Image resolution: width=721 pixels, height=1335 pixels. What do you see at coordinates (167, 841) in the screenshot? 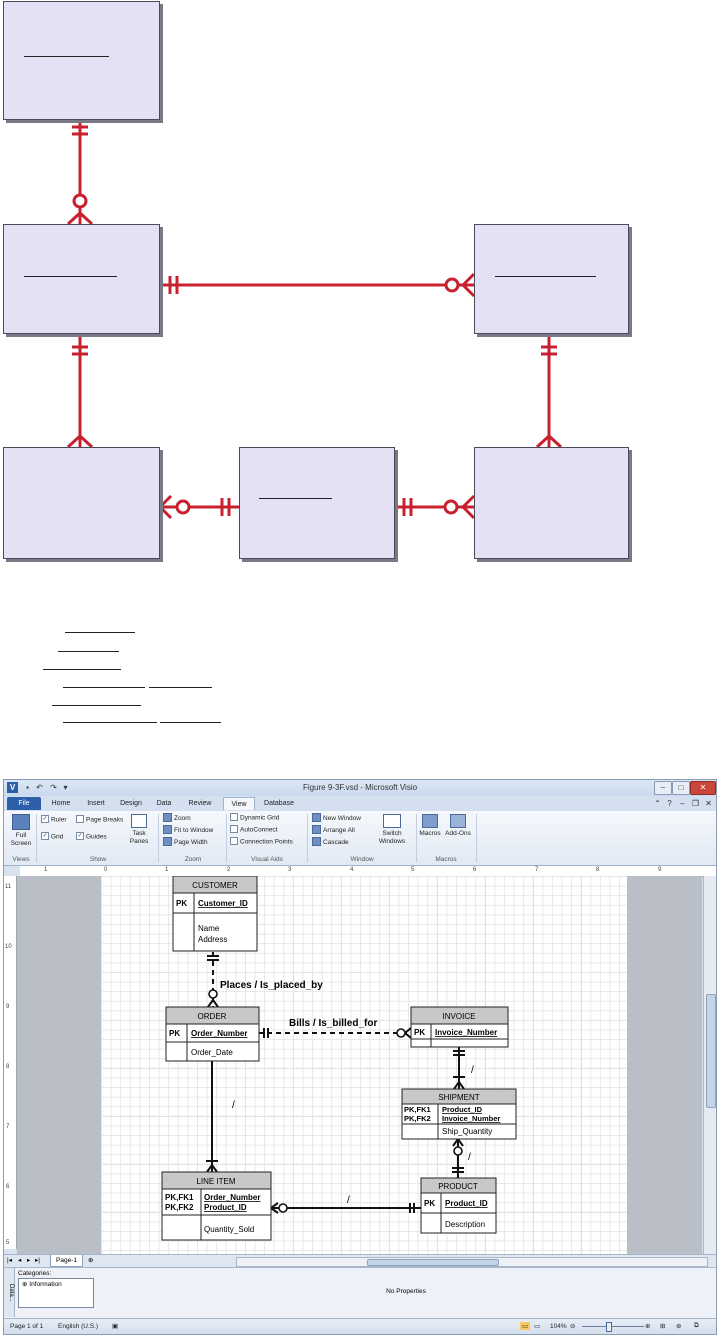
I see `page-width-icon` at bounding box center [167, 841].